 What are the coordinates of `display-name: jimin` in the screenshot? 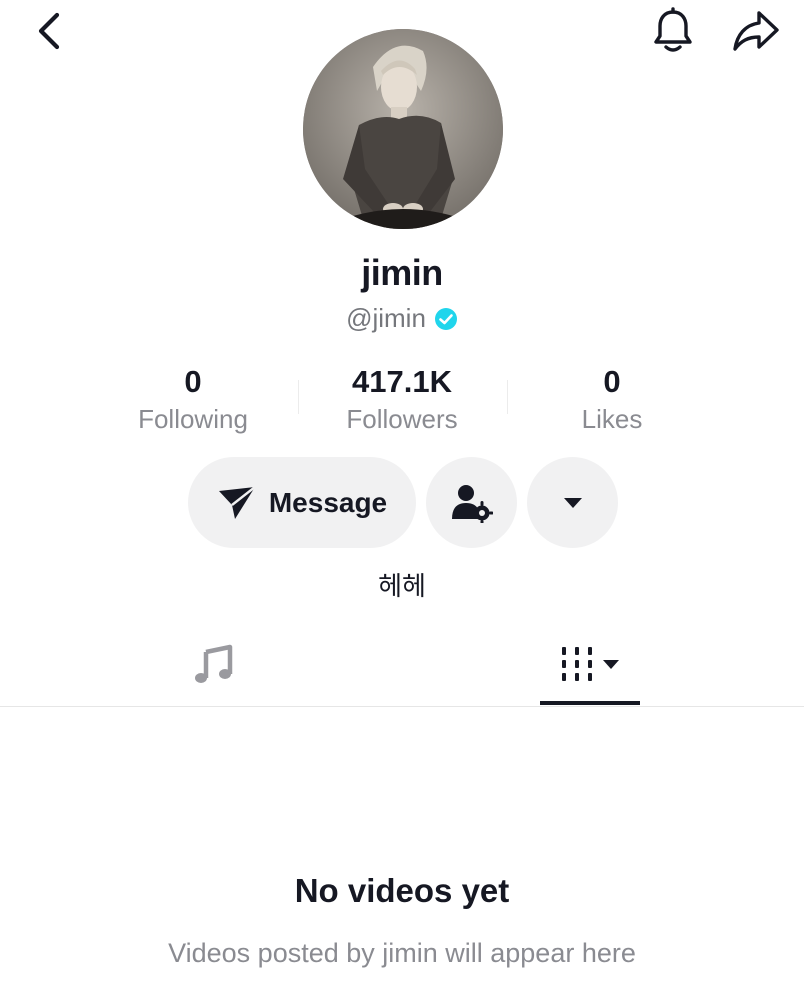 It's located at (402, 272).